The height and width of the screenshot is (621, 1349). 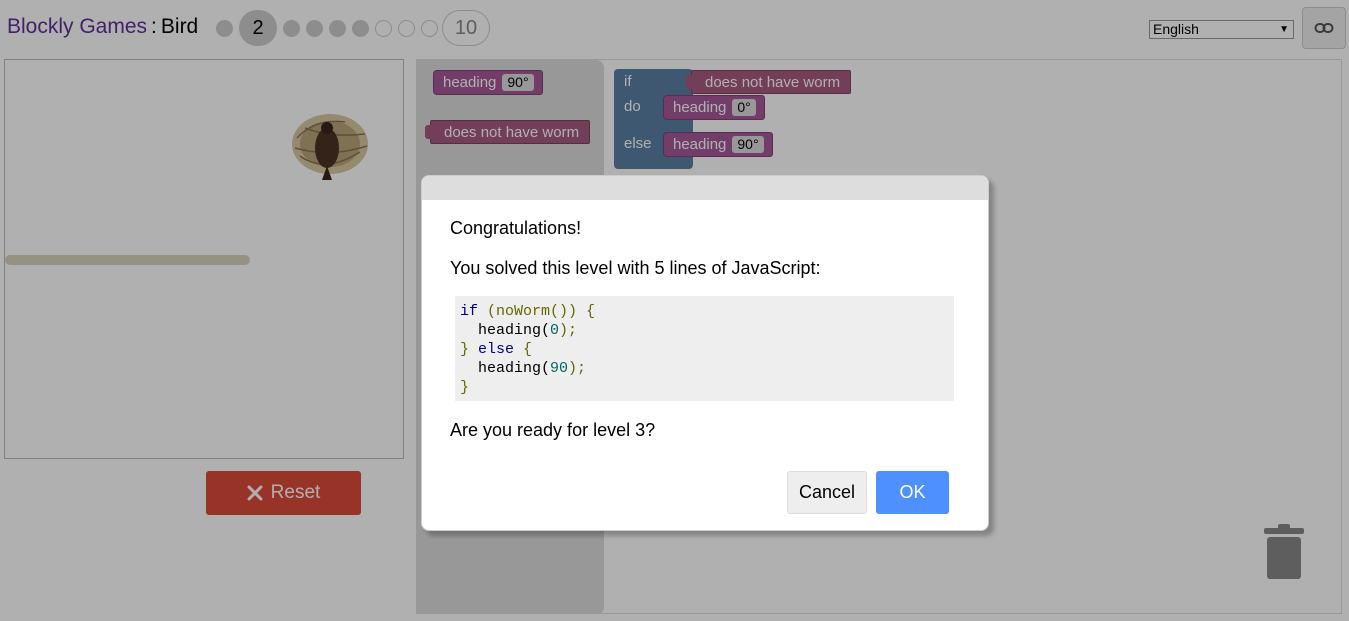 What do you see at coordinates (532, 311) in the screenshot?
I see `code-text: (noWorm())` at bounding box center [532, 311].